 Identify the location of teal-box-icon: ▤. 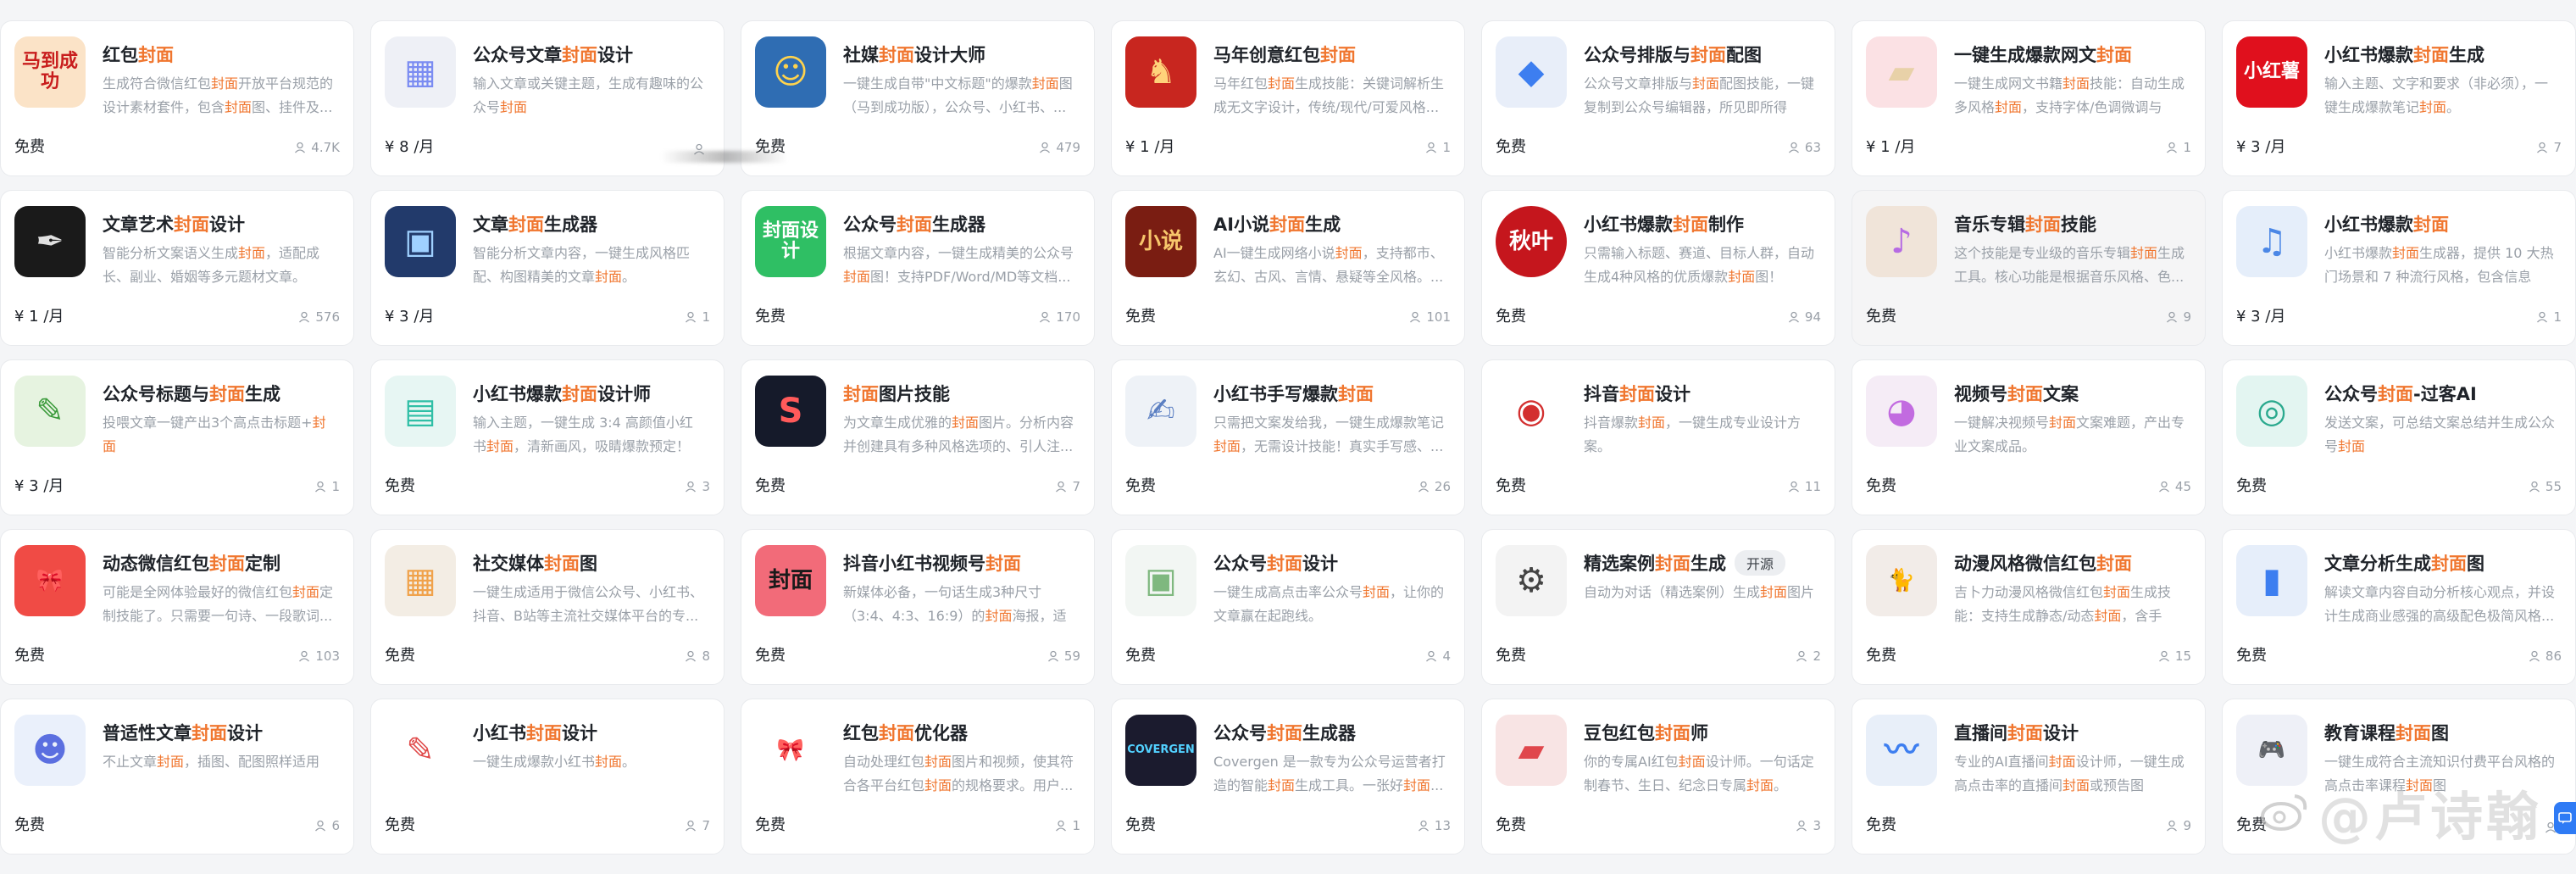
(420, 411).